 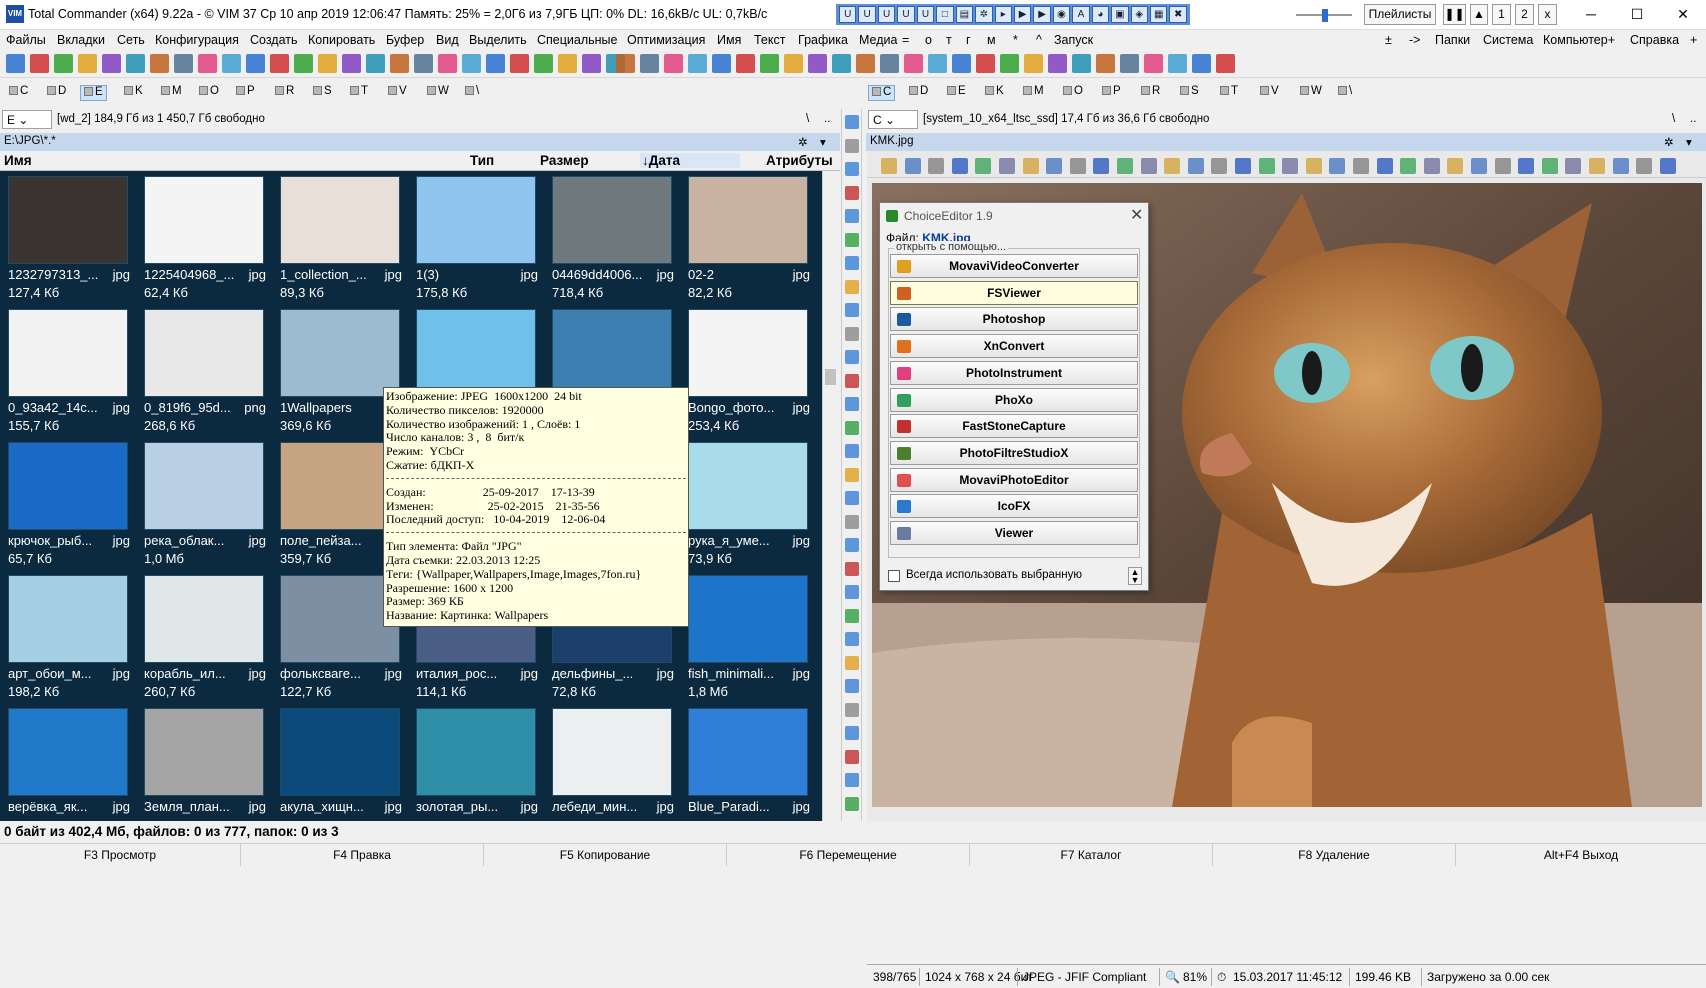 I want to click on up-button: ▲, so click(x=1479, y=14).